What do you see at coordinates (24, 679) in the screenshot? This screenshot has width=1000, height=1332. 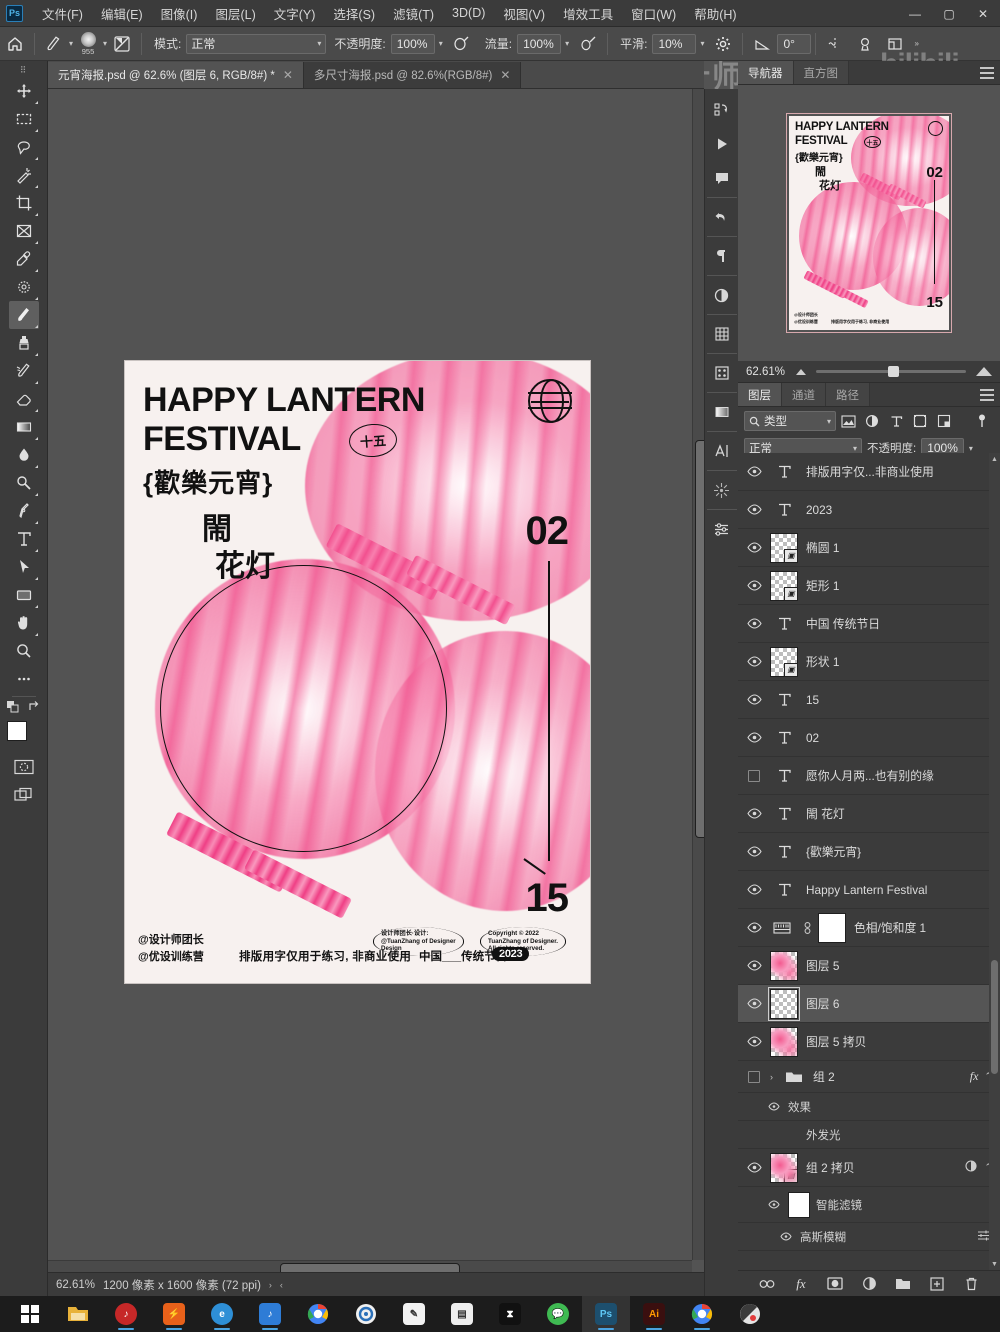 I see `edit-toolbar-button` at bounding box center [24, 679].